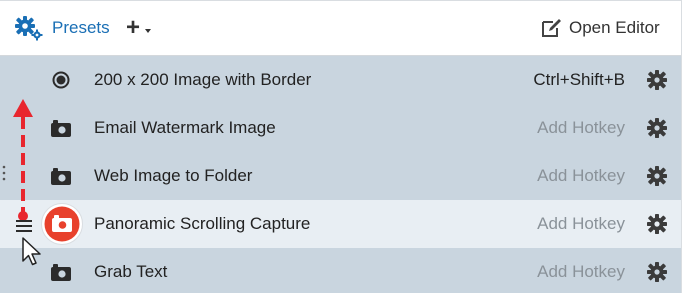 The width and height of the screenshot is (682, 293). Describe the element at coordinates (203, 79) in the screenshot. I see `preset-name: 200 x 200 Image with Border` at that location.